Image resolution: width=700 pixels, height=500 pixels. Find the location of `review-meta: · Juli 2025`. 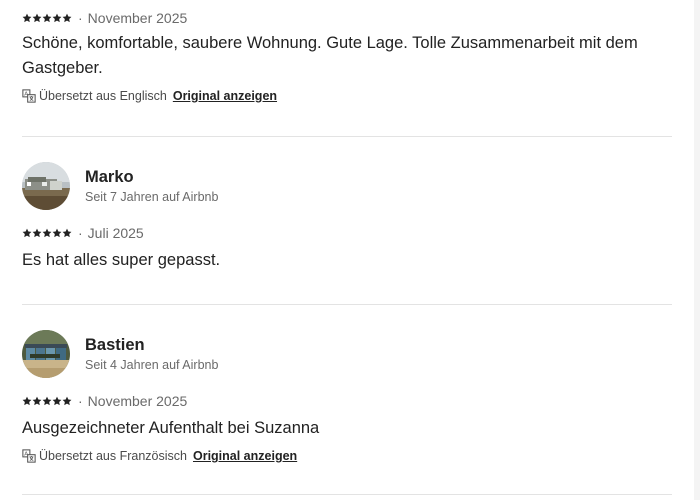

review-meta: · Juli 2025 is located at coordinates (347, 233).